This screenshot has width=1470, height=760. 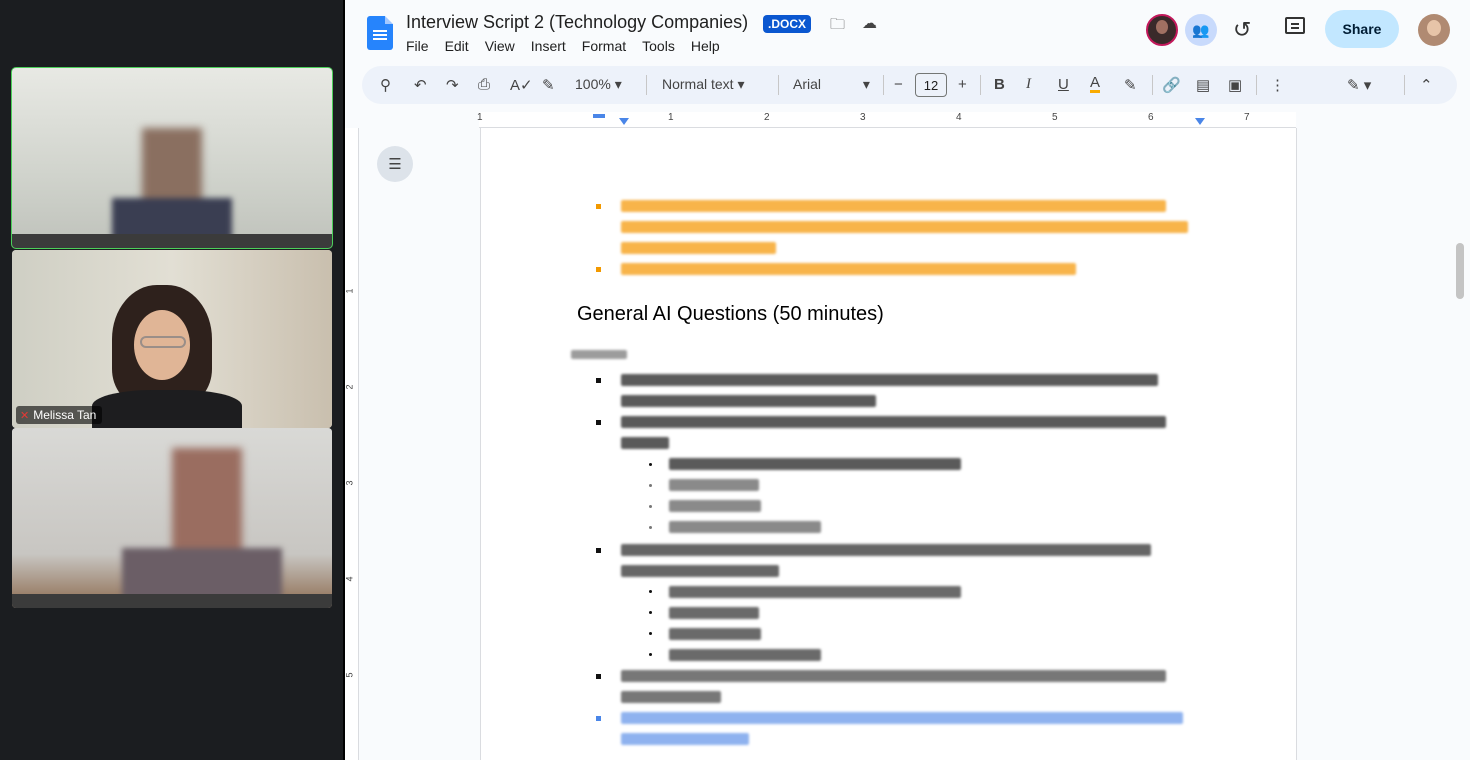 I want to click on italic-button: I, so click(x=1028, y=84).